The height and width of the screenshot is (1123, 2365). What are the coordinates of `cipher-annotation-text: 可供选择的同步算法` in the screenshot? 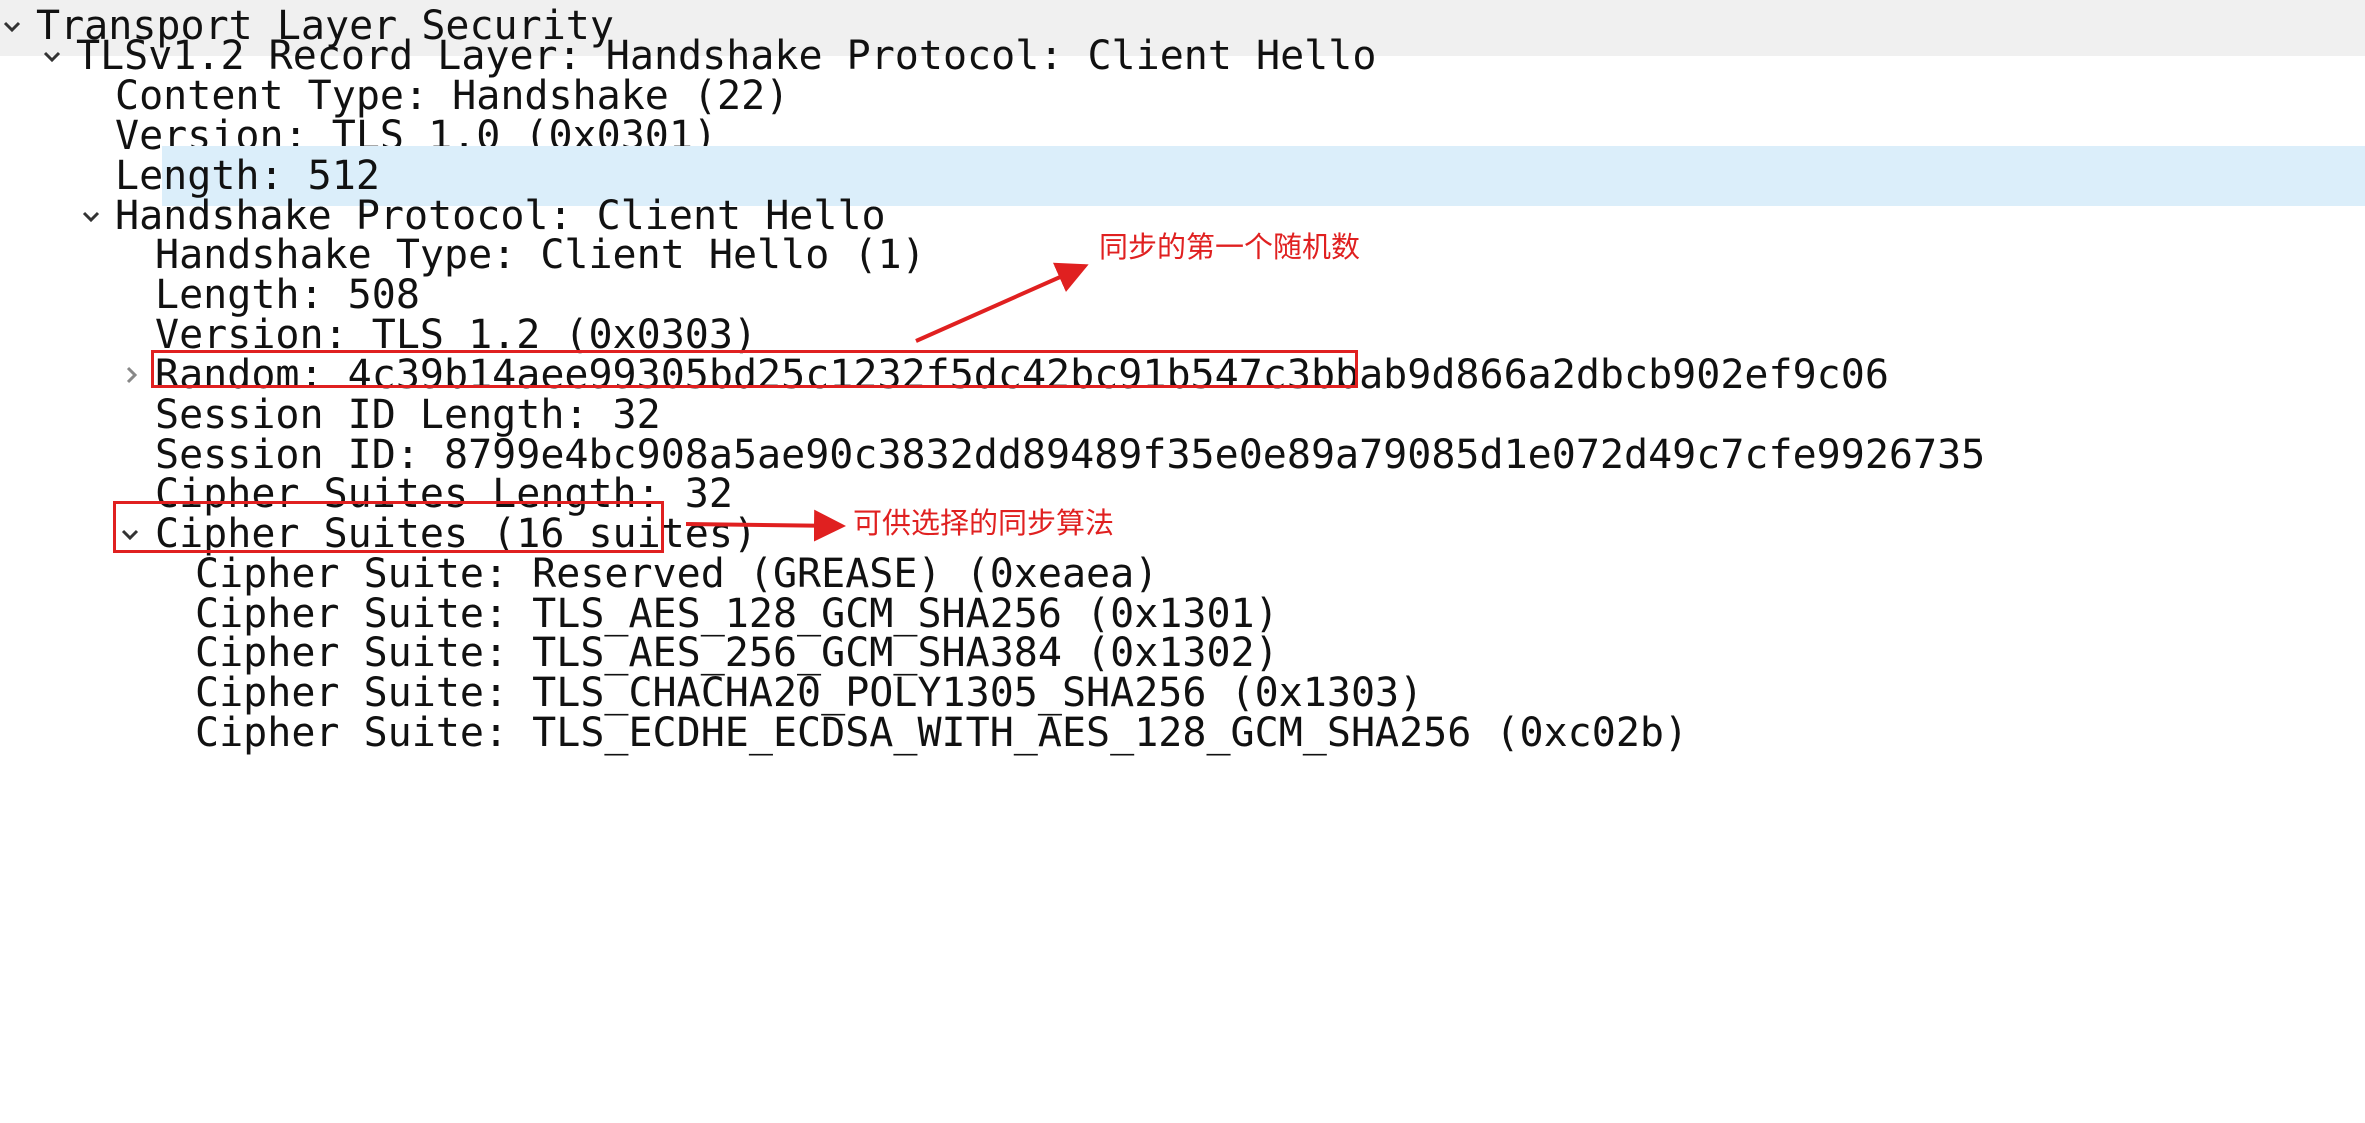 It's located at (984, 523).